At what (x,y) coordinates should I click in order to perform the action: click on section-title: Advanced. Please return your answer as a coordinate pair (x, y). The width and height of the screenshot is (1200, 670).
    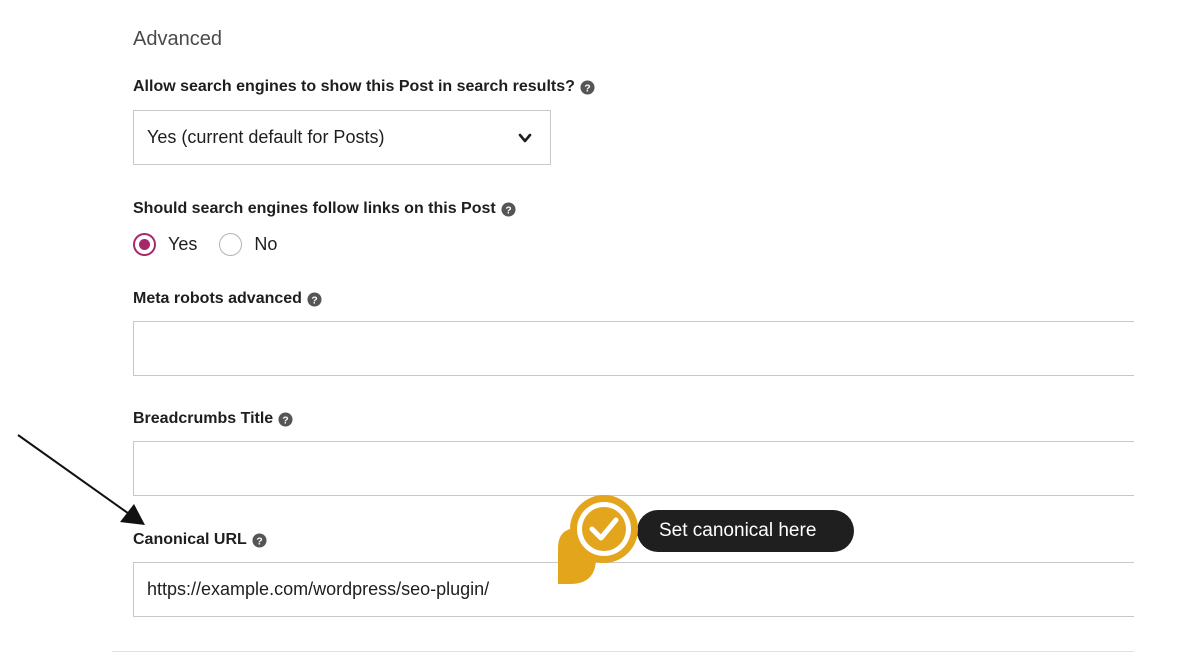
    Looking at the image, I should click on (177, 39).